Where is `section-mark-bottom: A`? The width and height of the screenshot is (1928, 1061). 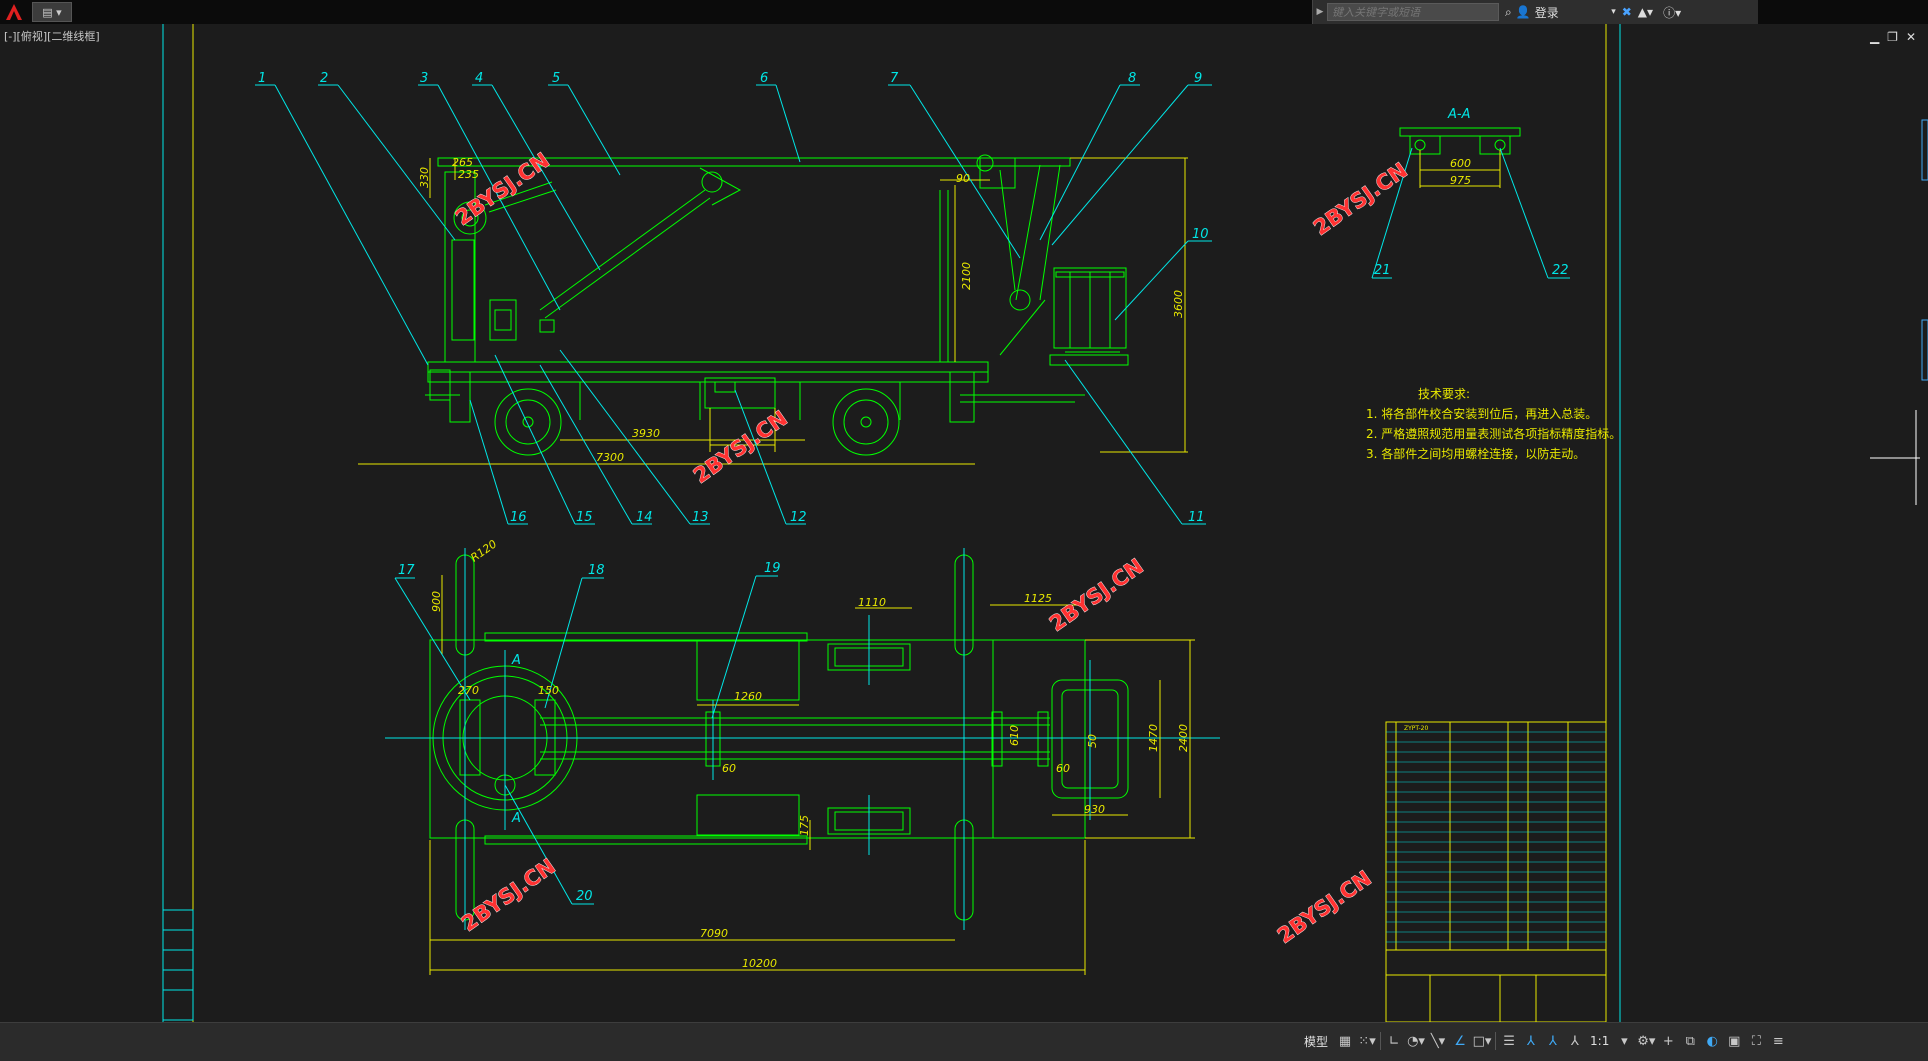 section-mark-bottom: A is located at coordinates (516, 818).